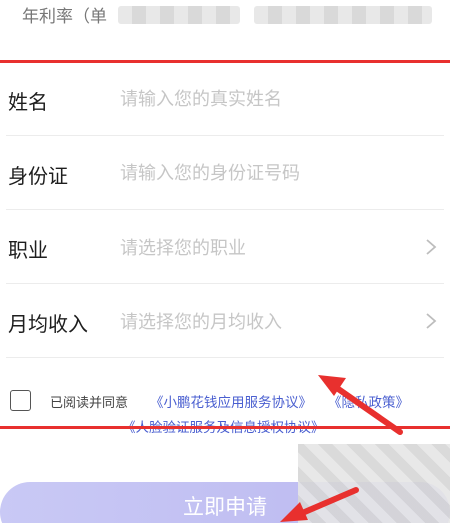 The width and height of the screenshot is (450, 523). I want to click on occupation-placeholder: 请选择您的职业, so click(183, 248).